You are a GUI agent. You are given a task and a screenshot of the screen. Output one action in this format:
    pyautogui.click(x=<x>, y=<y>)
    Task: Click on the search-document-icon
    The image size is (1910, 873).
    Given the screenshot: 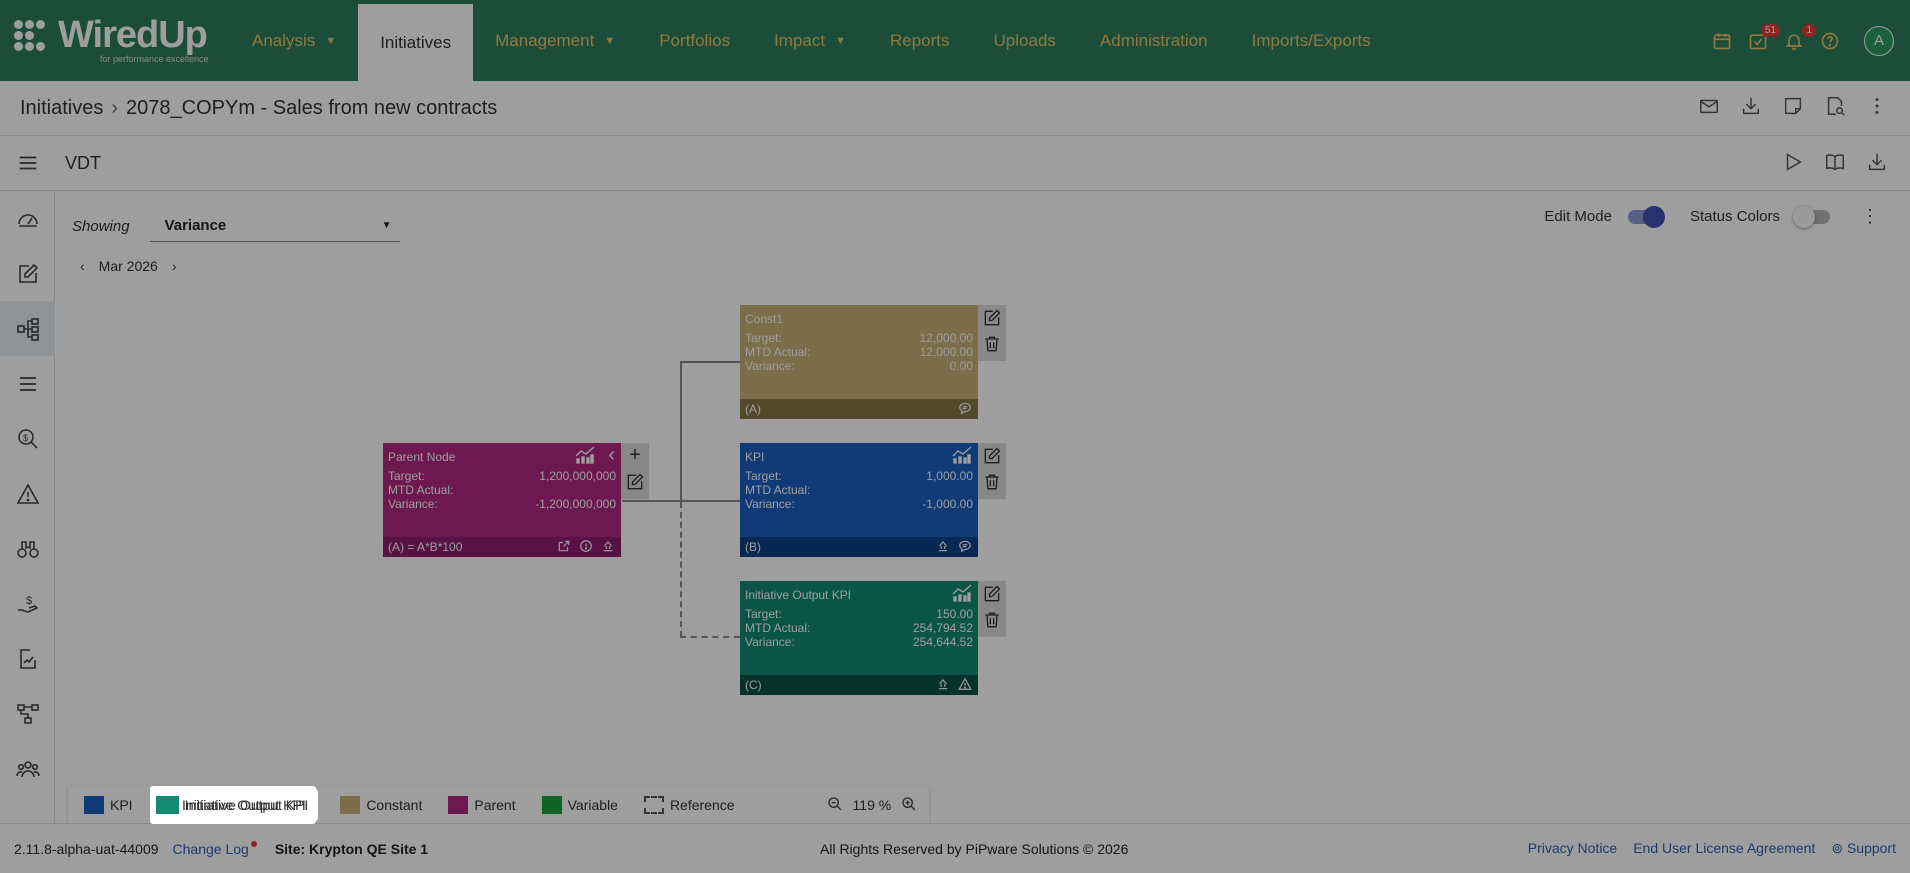 What is the action you would take?
    pyautogui.click(x=1836, y=107)
    